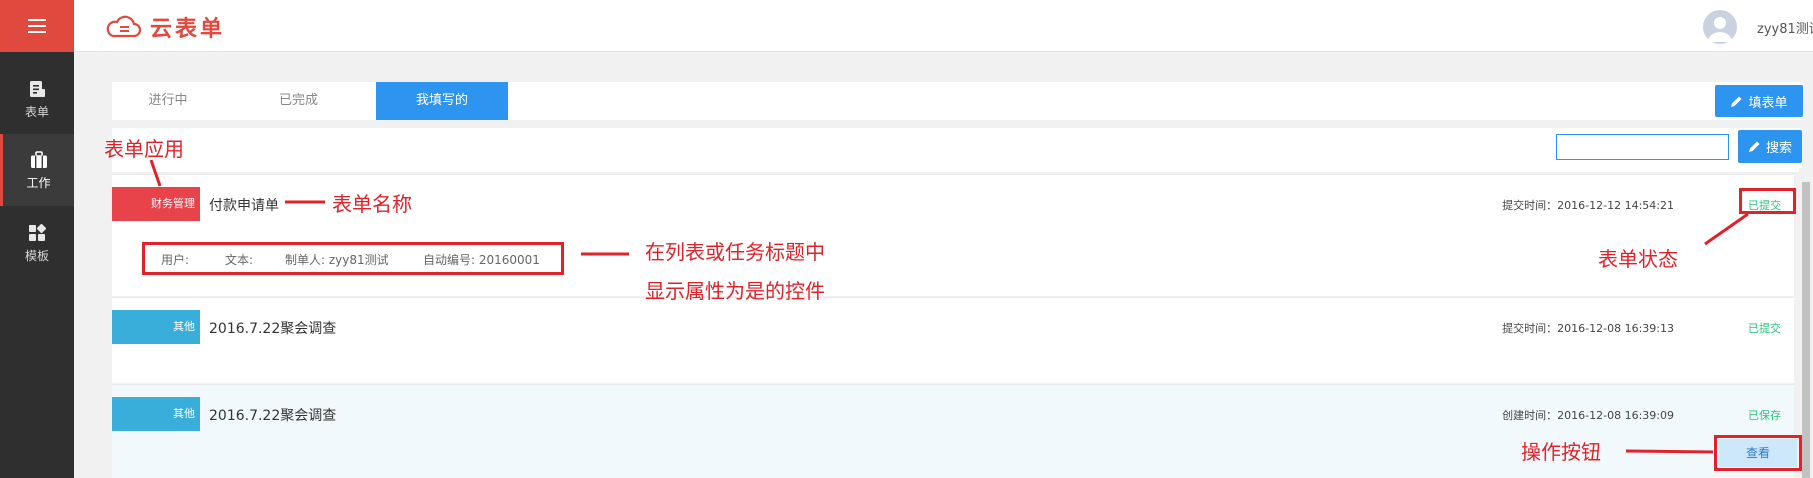 This screenshot has height=478, width=1813. I want to click on form-icon, so click(37, 88).